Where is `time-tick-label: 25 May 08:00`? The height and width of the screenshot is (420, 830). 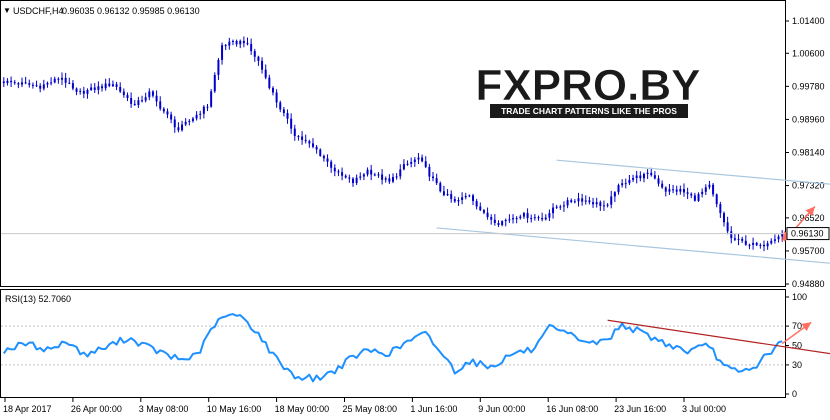
time-tick-label: 25 May 08:00 is located at coordinates (370, 409).